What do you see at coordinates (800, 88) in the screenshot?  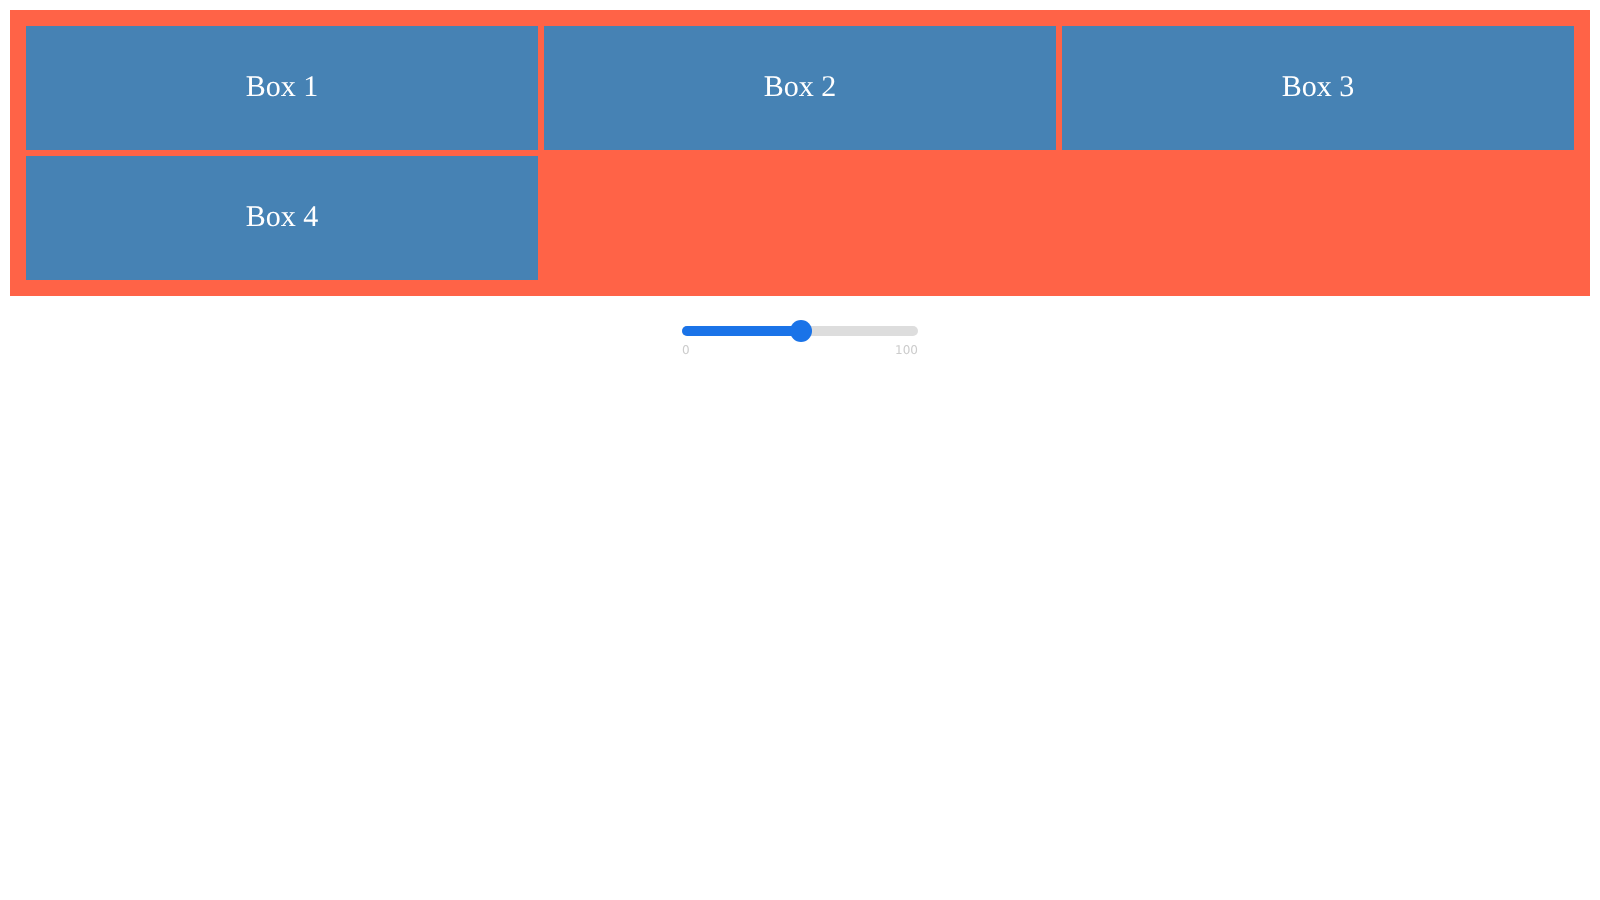 I see `grid-box: Box 2` at bounding box center [800, 88].